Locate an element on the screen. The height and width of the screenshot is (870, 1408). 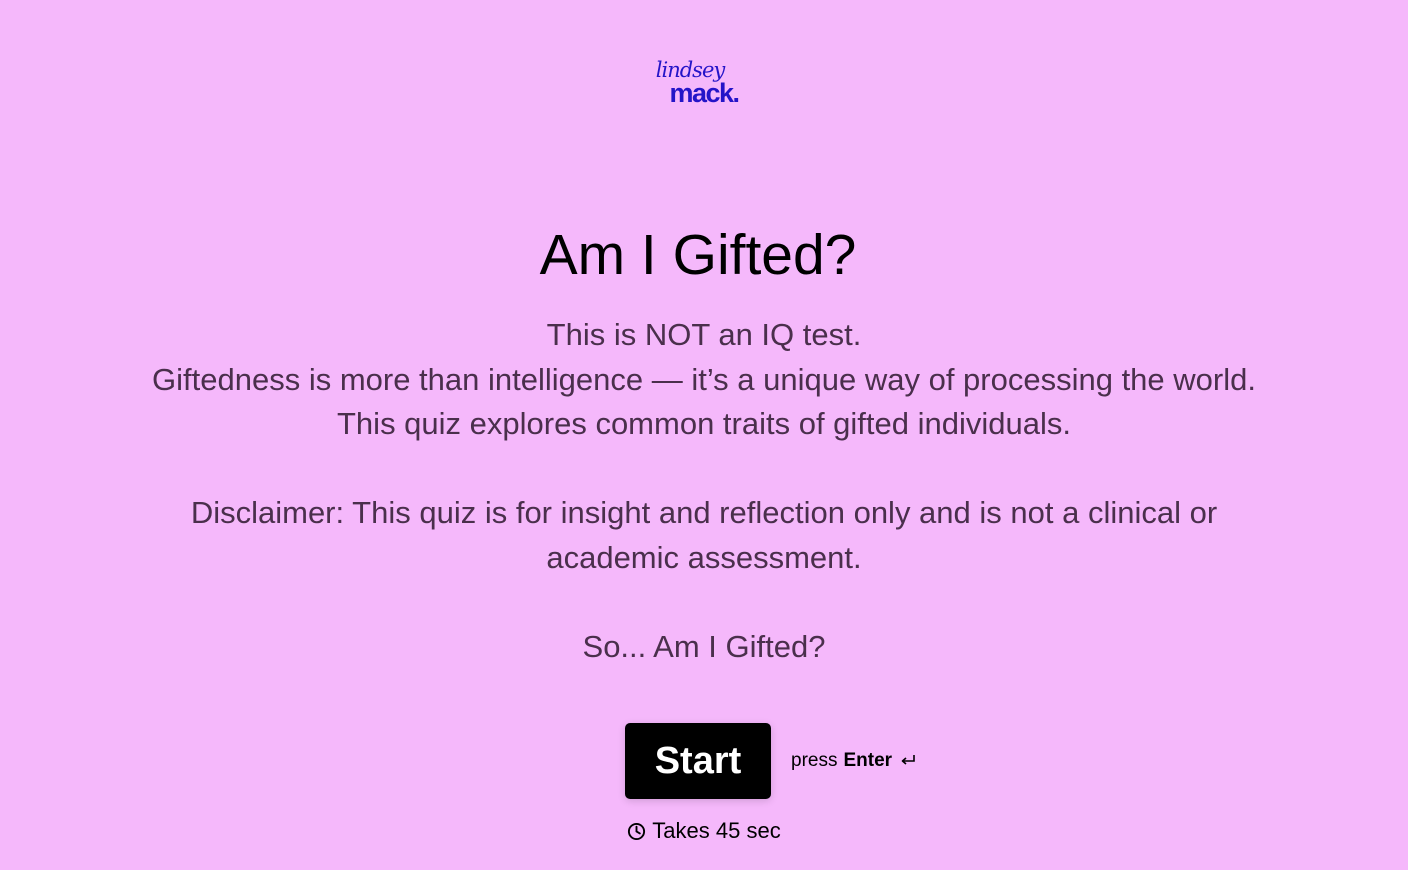
logo-bold-text: mack. is located at coordinates (704, 93).